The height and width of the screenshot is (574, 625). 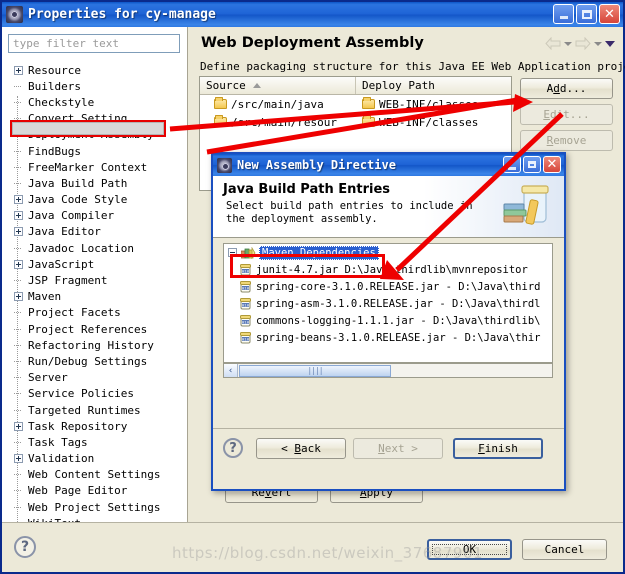 I want to click on sidebar-item-service-policies: Service Policies, so click(x=94, y=394).